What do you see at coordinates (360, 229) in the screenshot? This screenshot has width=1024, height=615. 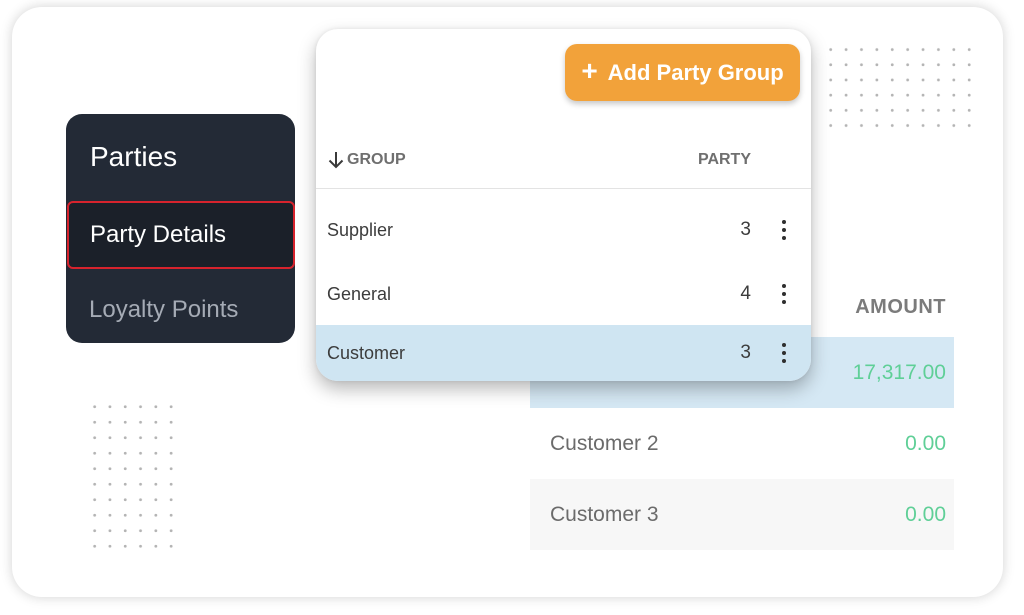 I see `group-name: Supplier` at bounding box center [360, 229].